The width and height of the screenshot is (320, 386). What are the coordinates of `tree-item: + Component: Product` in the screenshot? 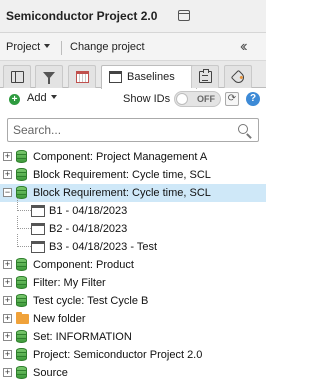 It's located at (133, 265).